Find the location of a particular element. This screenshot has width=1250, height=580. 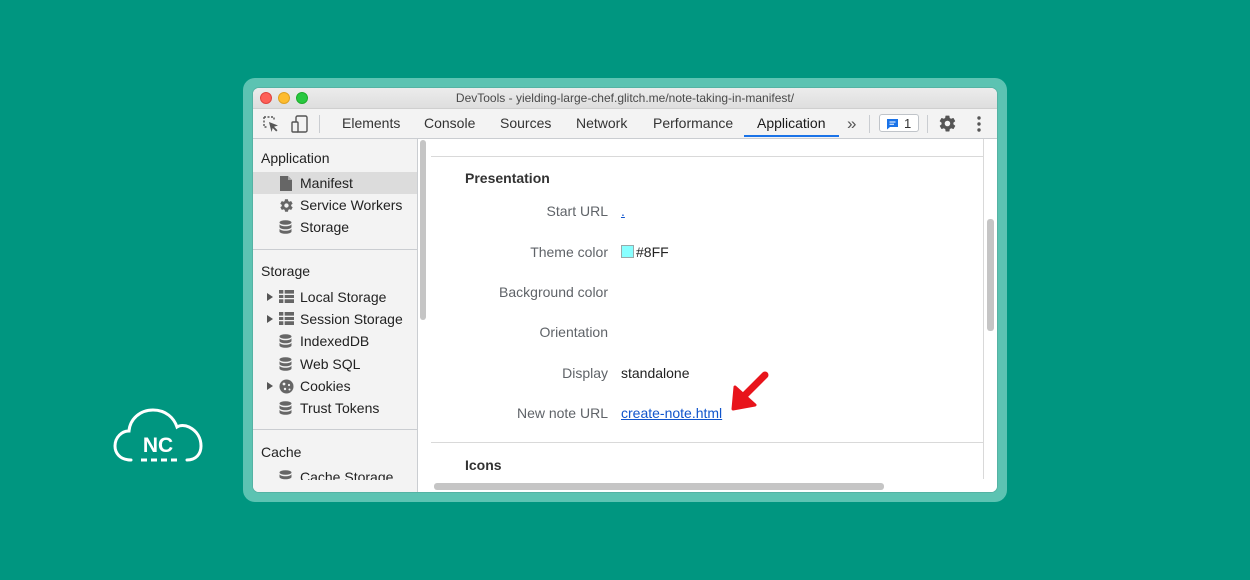

start-url-value: . is located at coordinates (623, 211).